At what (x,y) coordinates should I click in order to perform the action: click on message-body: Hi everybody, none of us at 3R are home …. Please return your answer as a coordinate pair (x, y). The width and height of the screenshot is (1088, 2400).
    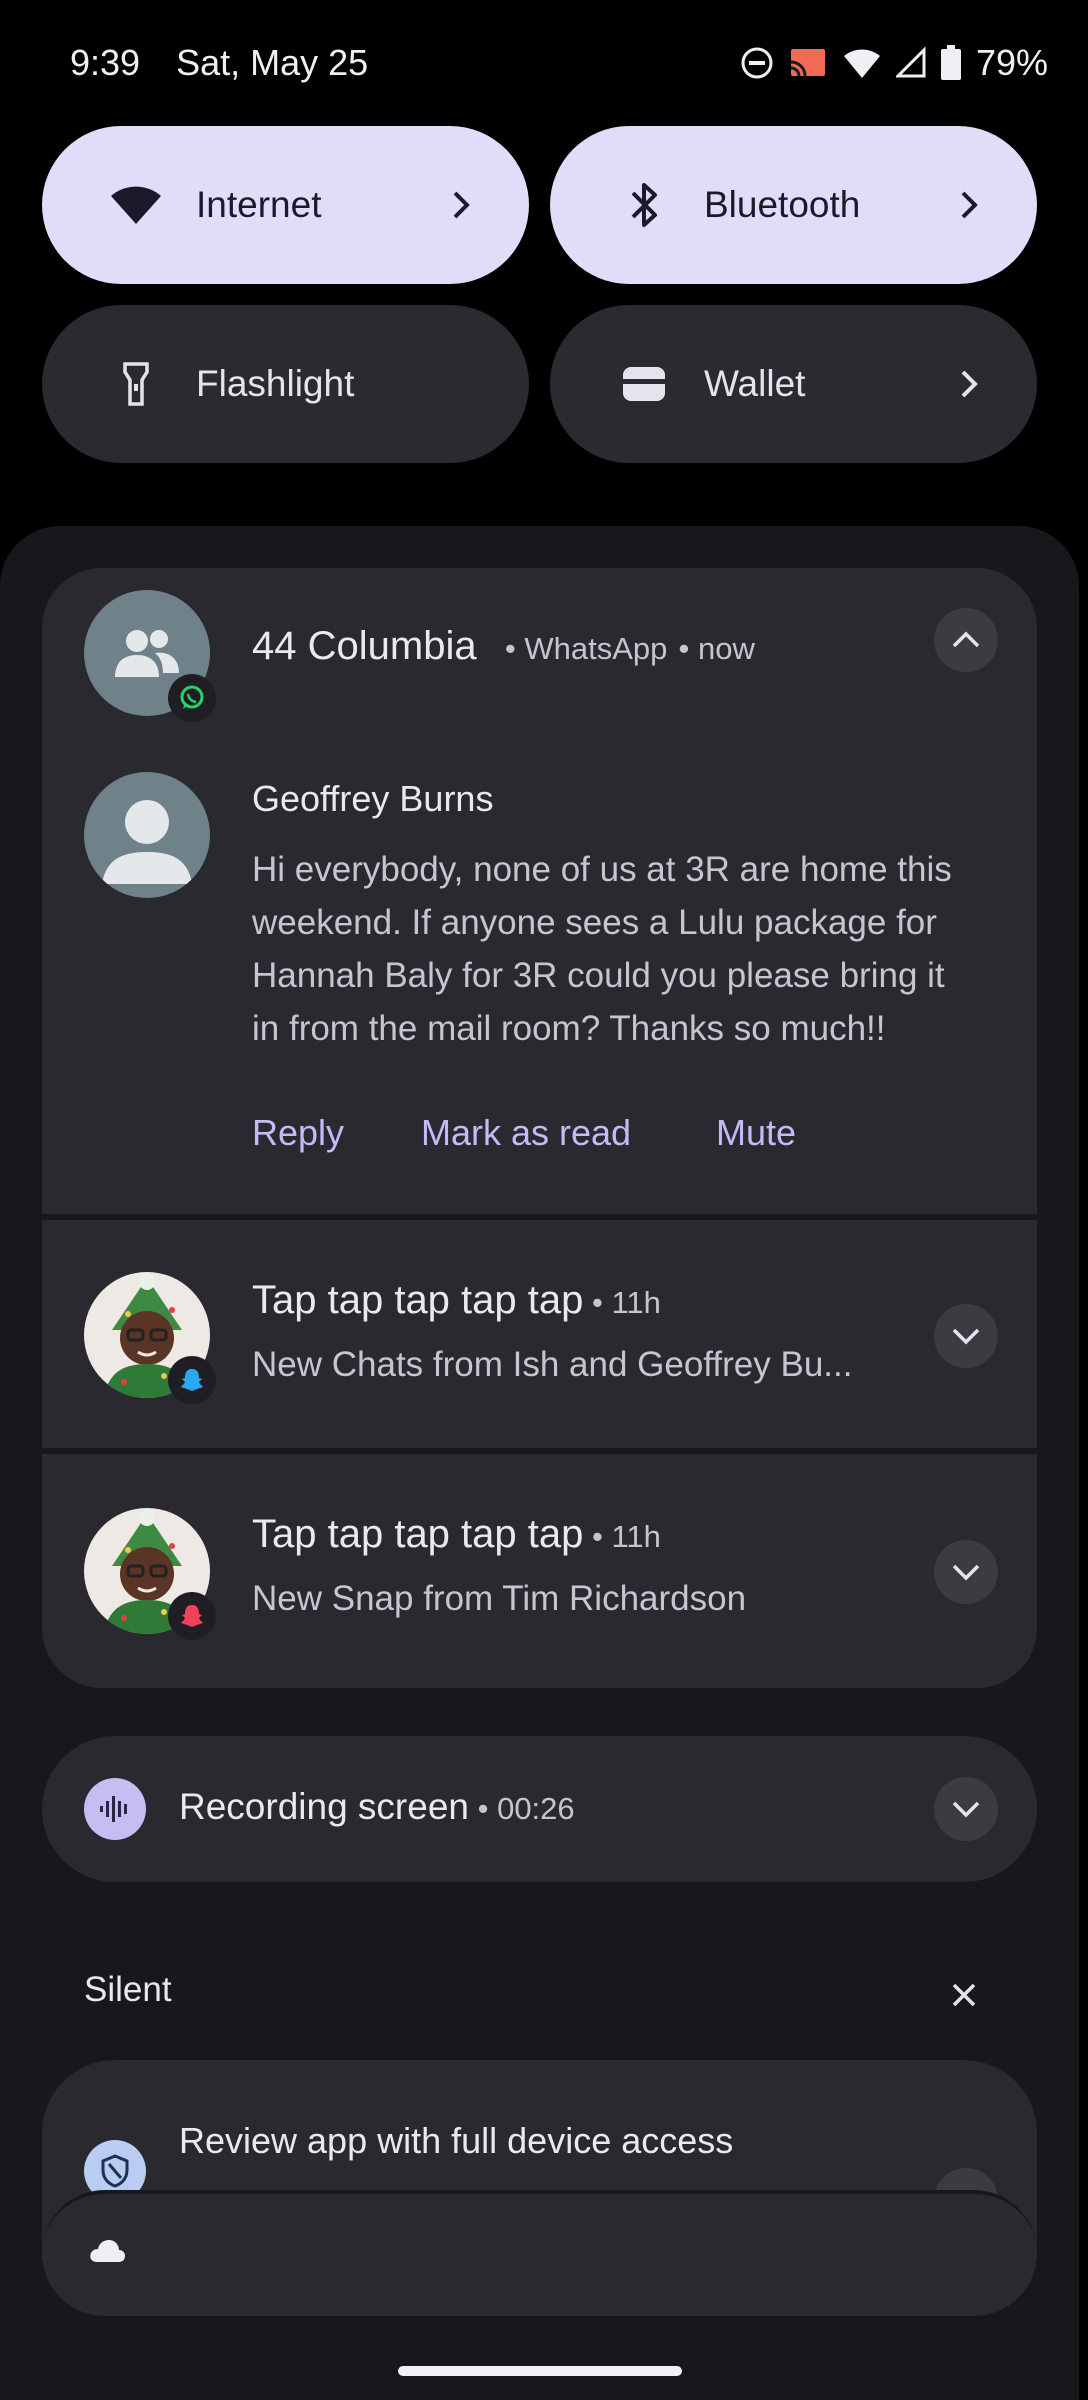
    Looking at the image, I should click on (632, 949).